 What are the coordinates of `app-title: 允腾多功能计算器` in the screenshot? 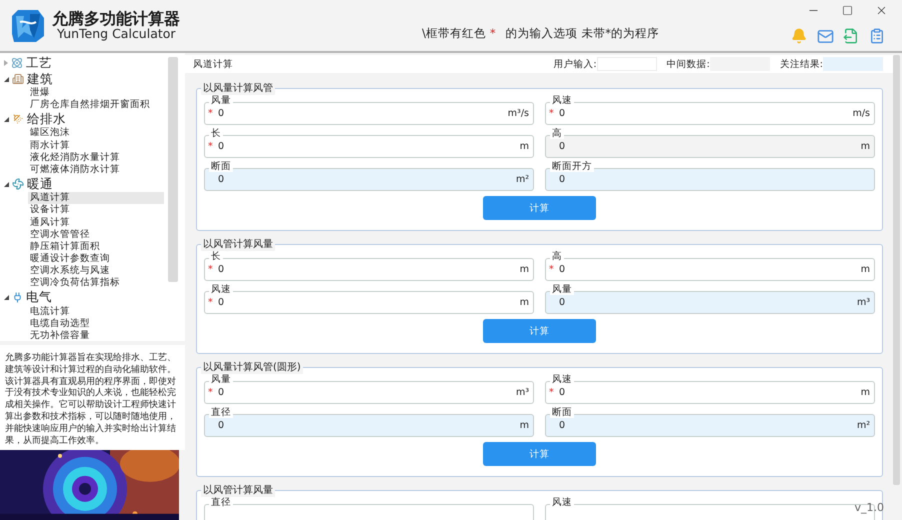 It's located at (116, 19).